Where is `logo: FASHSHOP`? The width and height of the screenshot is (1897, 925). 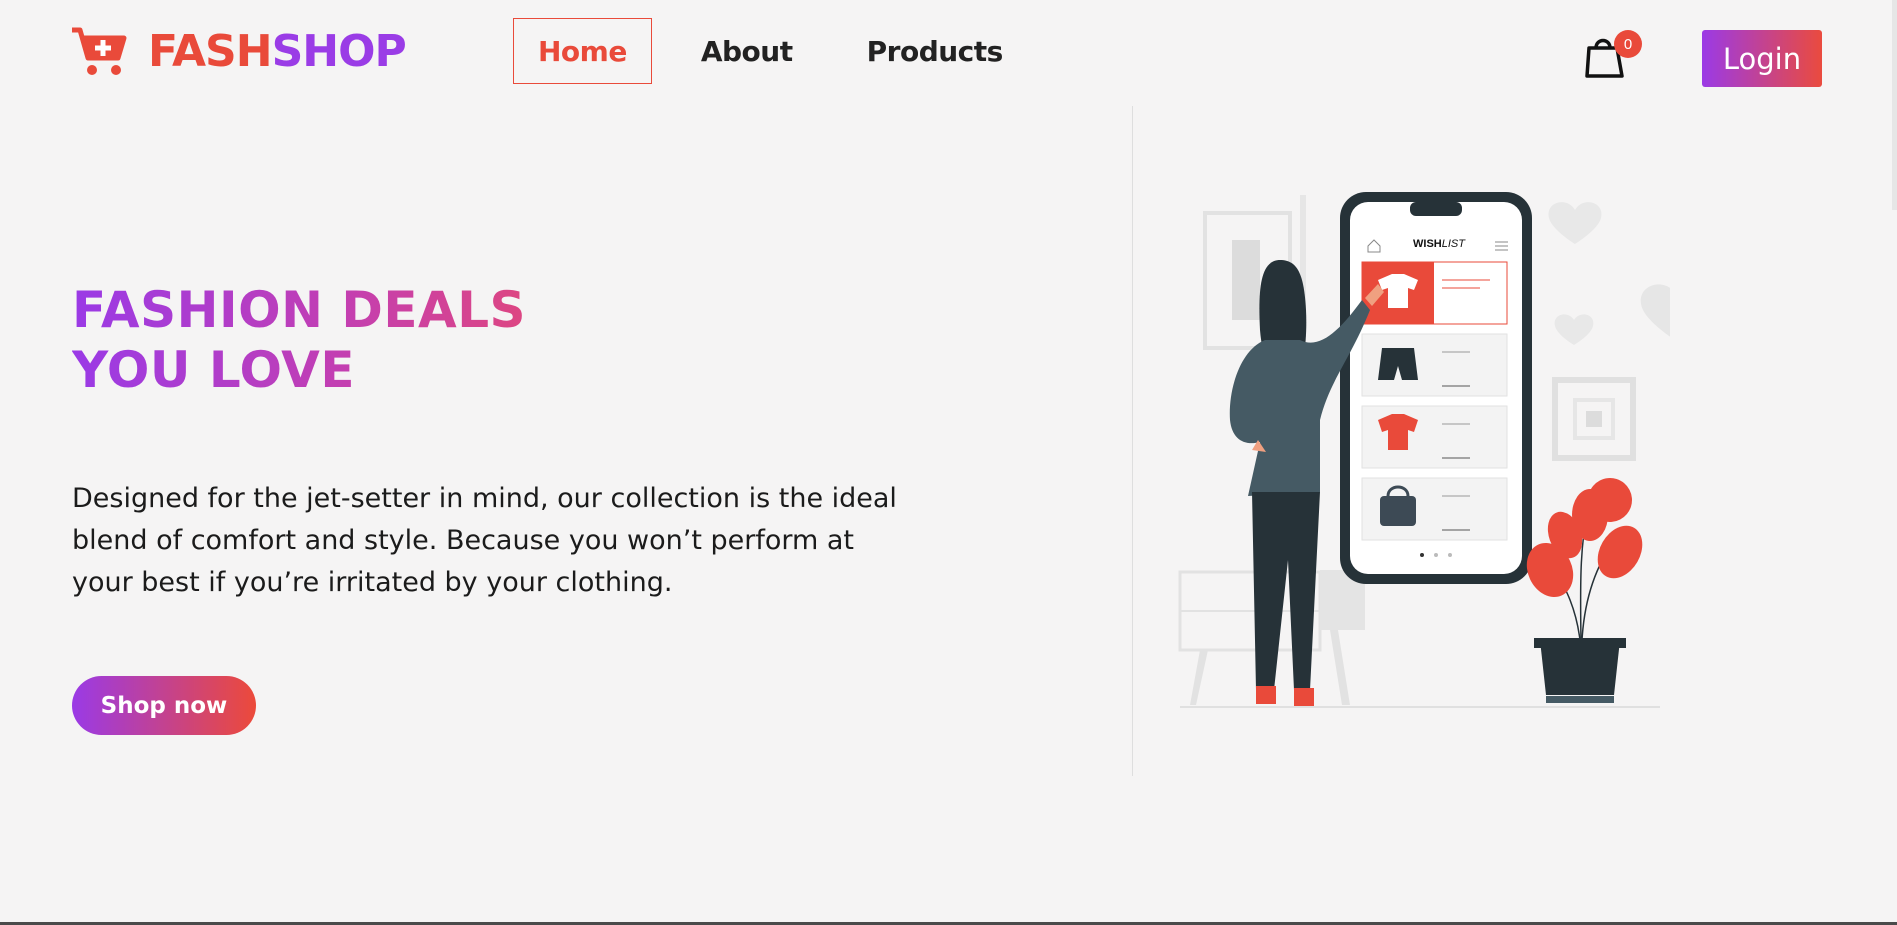
logo: FASHSHOP is located at coordinates (238, 52).